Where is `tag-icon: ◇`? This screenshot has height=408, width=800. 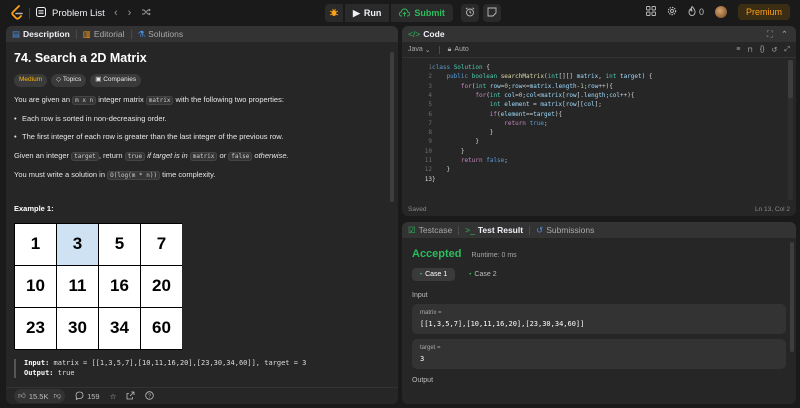
tag-icon: ◇ is located at coordinates (59, 79).